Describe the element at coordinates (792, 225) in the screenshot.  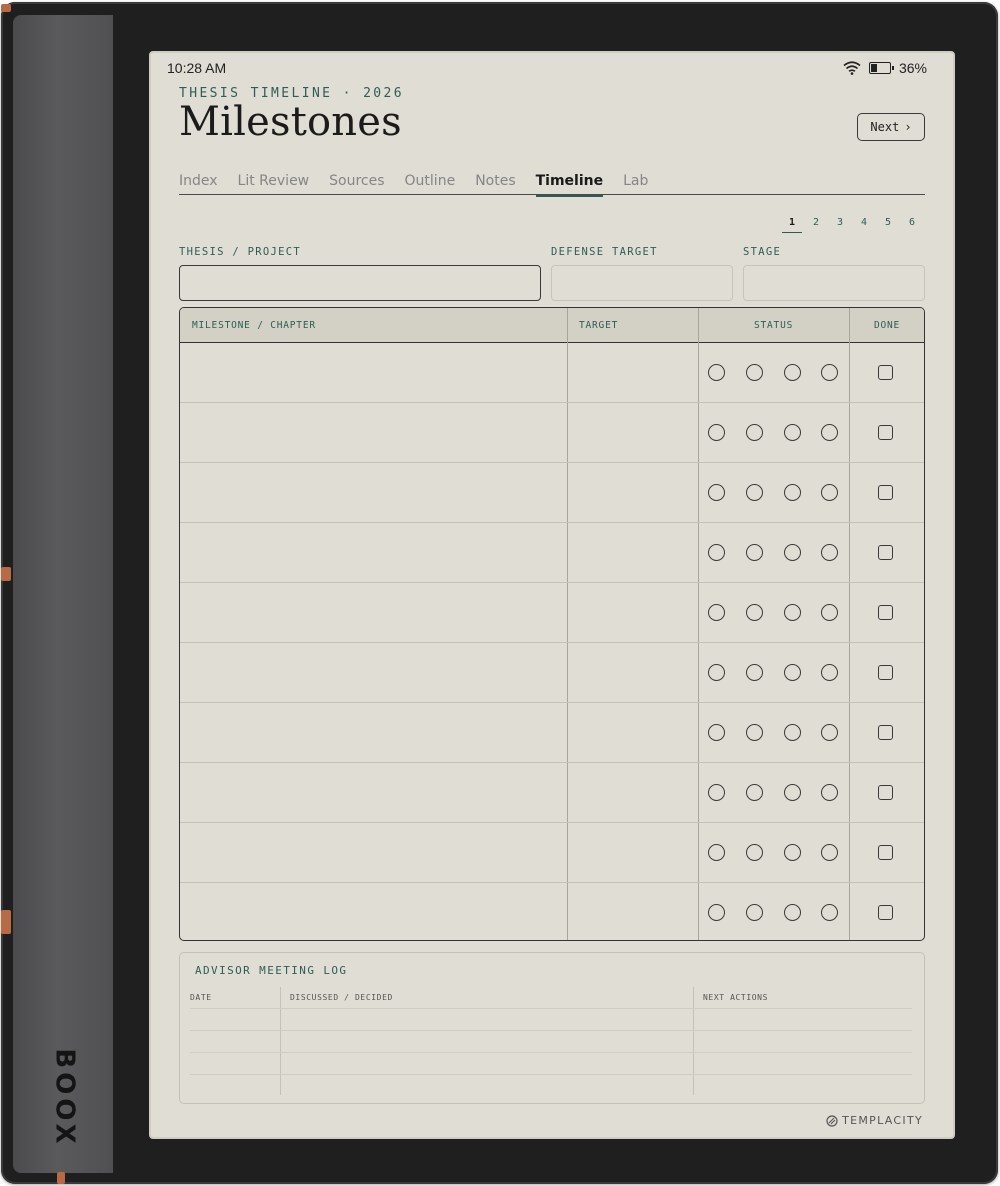
I see `page-link-1: 1` at that location.